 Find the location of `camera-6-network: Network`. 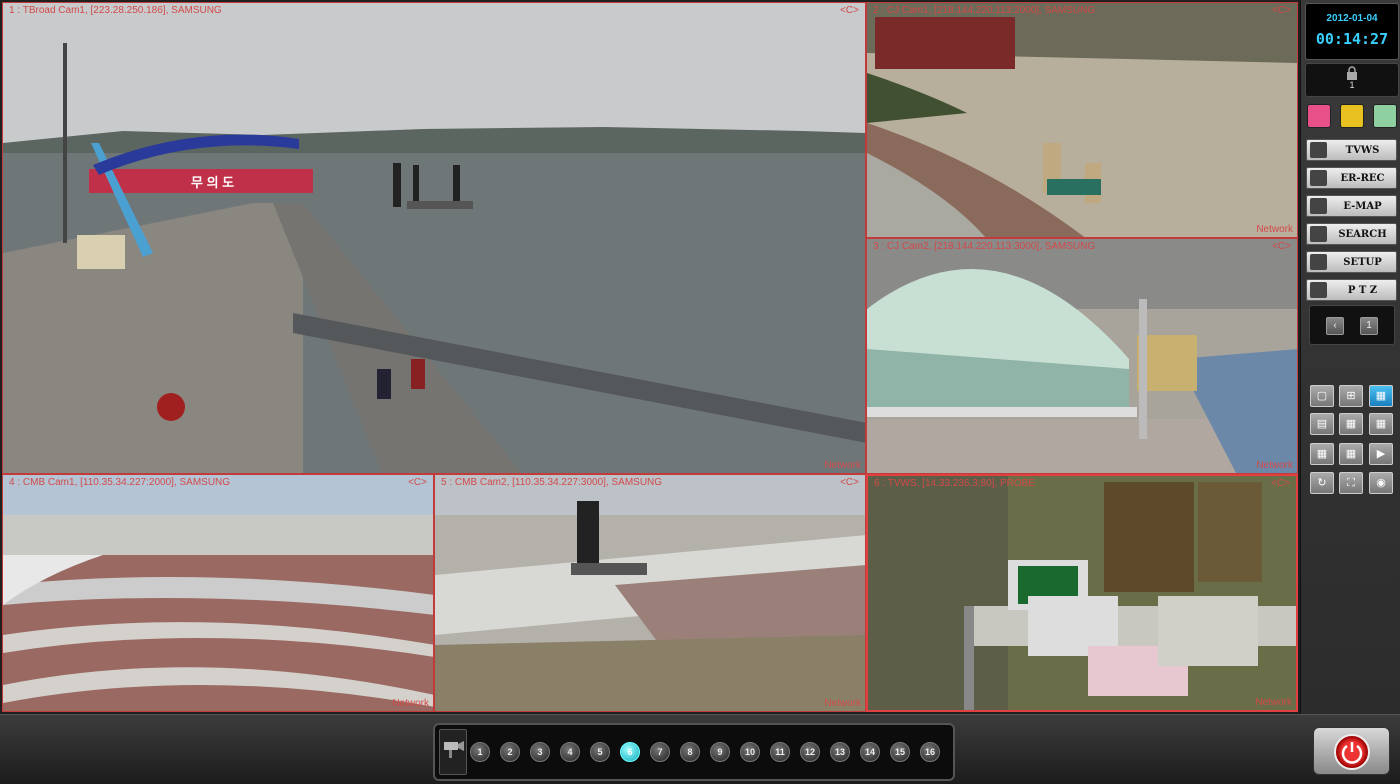

camera-6-network: Network is located at coordinates (1273, 702).